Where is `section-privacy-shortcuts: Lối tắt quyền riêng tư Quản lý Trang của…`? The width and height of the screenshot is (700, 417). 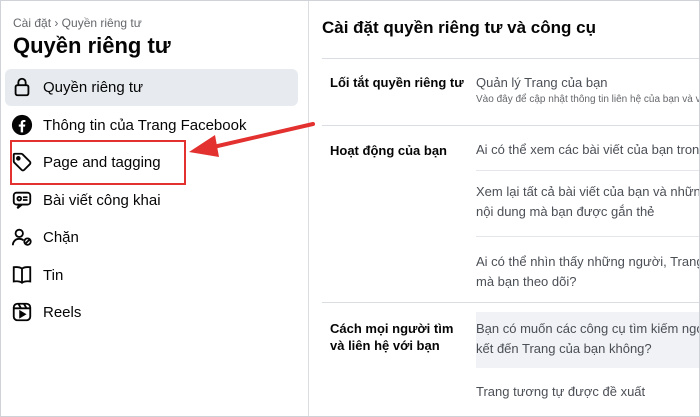
section-privacy-shortcuts: Lối tắt quyền riêng tư Quản lý Trang của… is located at coordinates (511, 91).